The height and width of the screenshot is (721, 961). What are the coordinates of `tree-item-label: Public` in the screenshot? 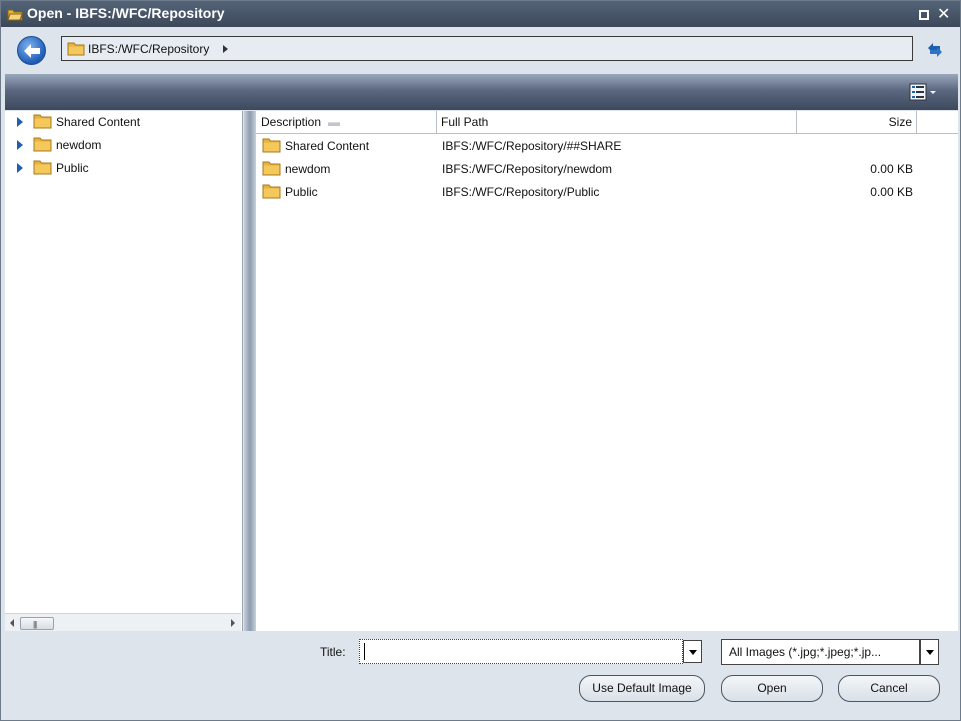 It's located at (72, 168).